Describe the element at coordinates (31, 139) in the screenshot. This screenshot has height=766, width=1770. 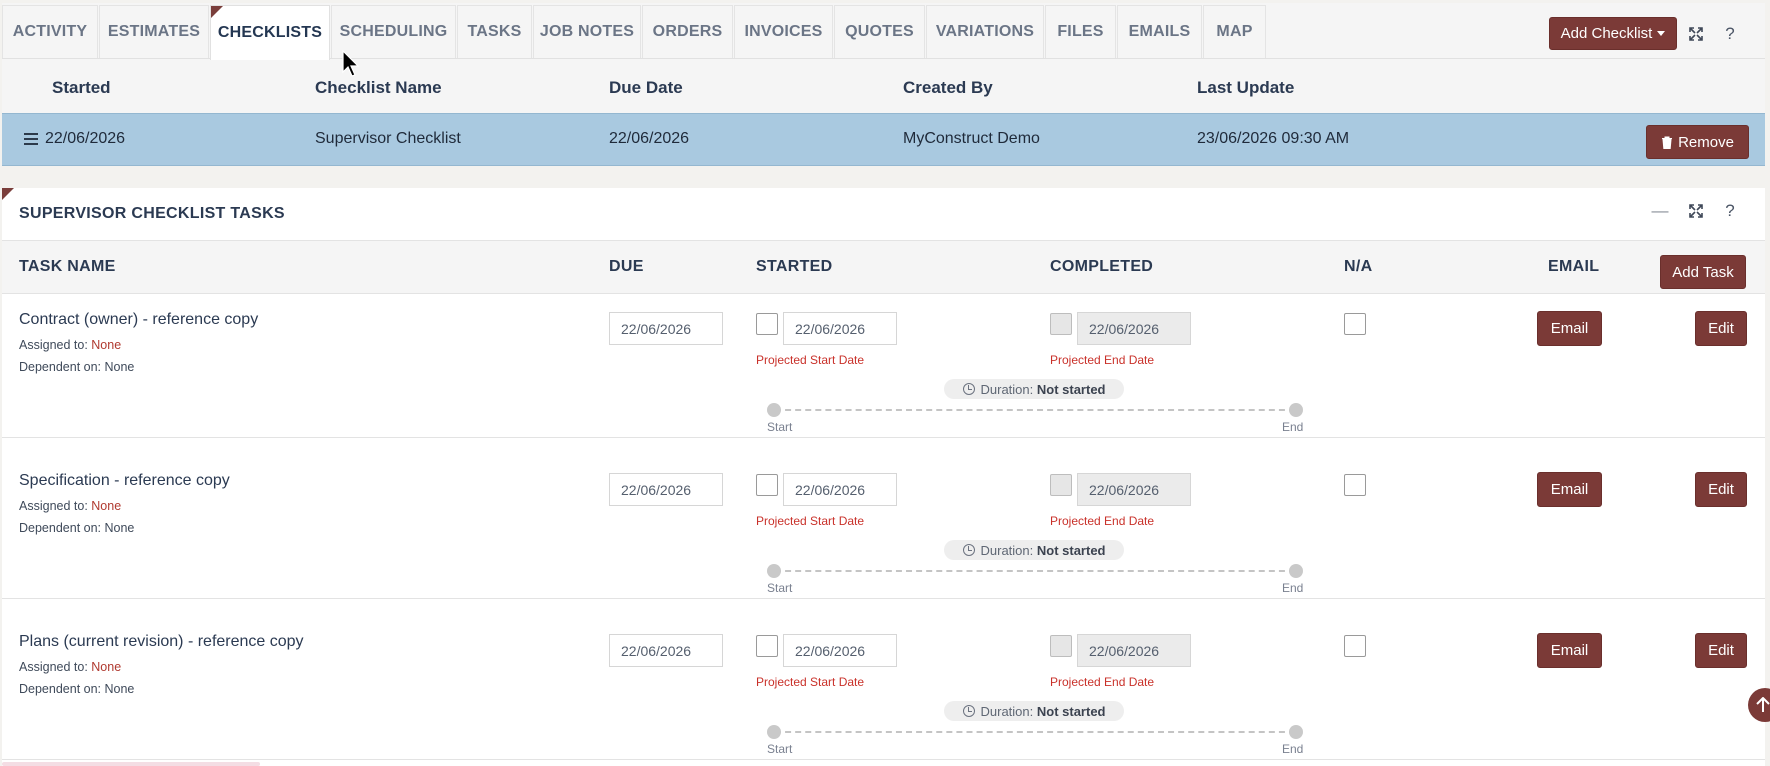
I see `drag-handle-icon` at that location.